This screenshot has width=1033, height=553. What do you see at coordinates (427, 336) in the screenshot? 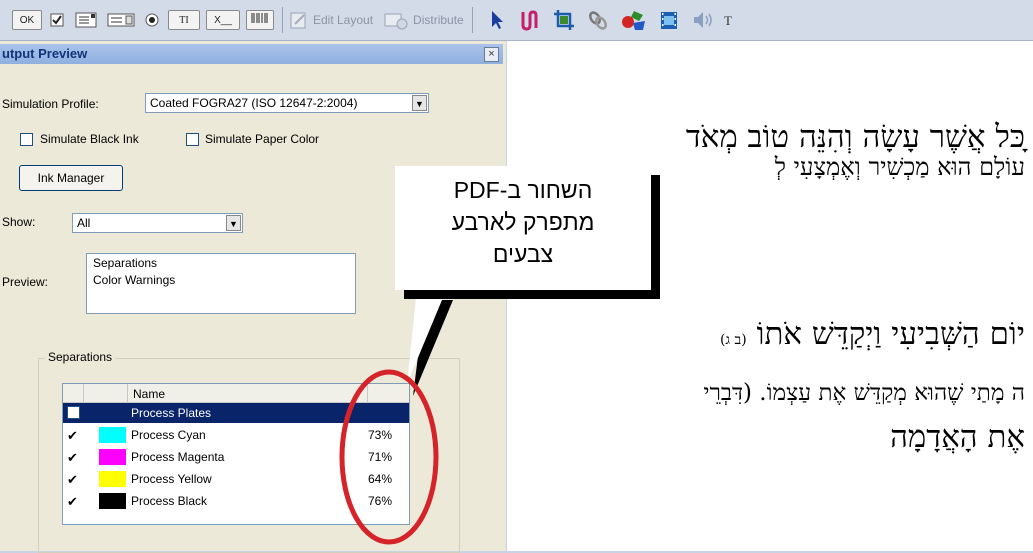
I see `callout-pointer` at bounding box center [427, 336].